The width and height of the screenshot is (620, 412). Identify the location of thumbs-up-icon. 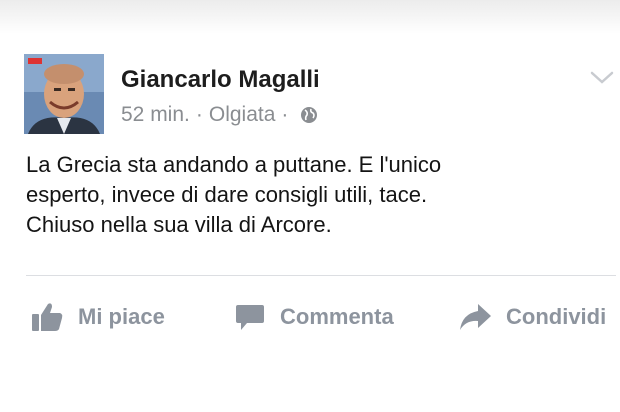
(47, 317).